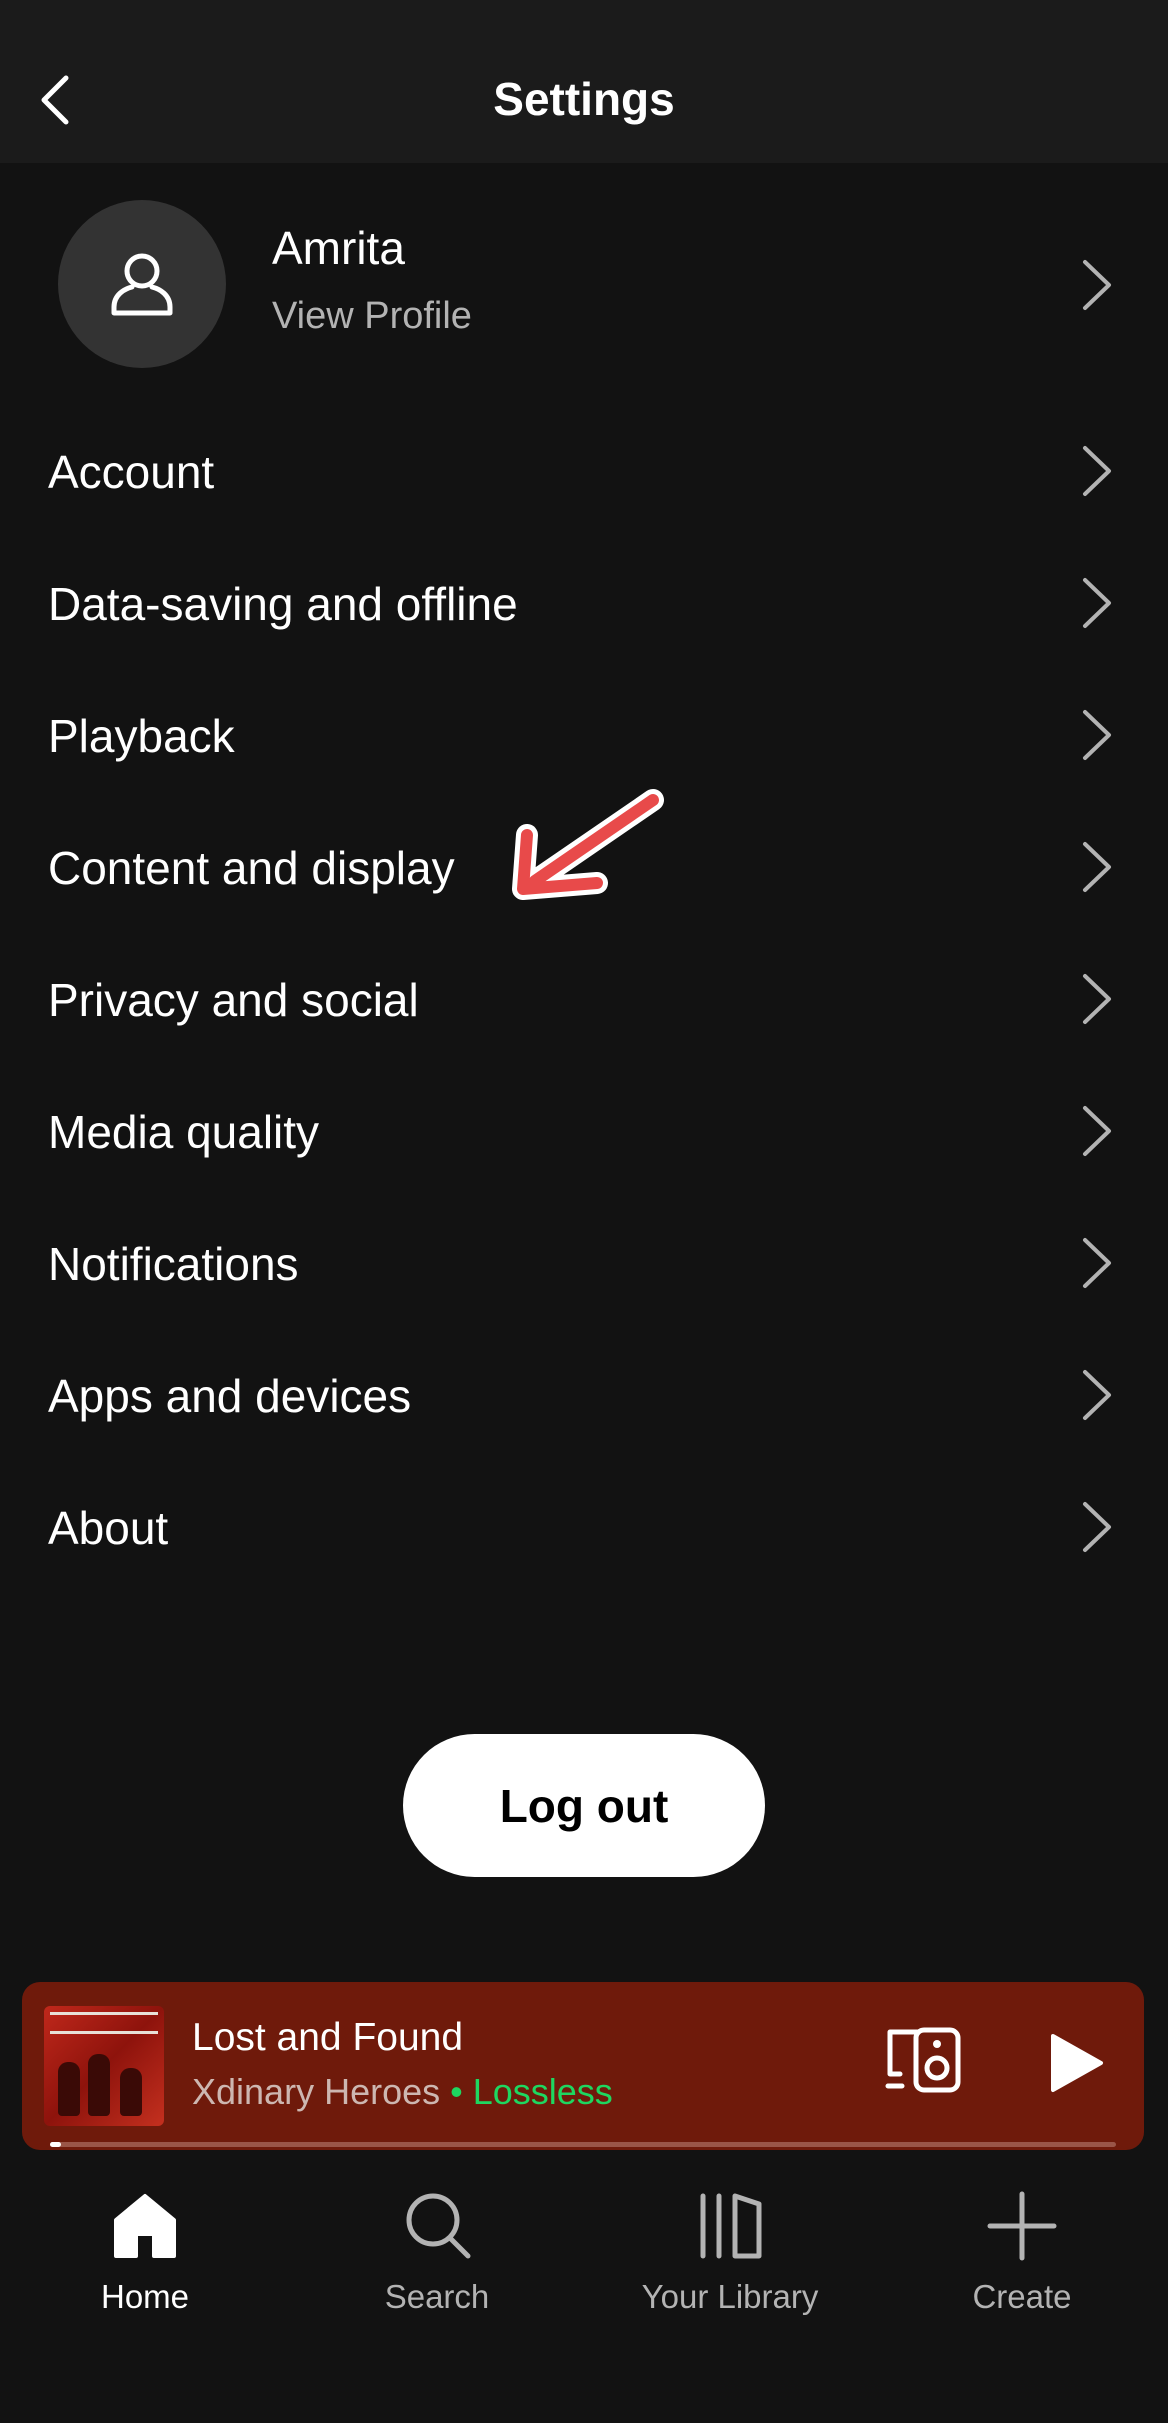 The width and height of the screenshot is (1170, 2423). Describe the element at coordinates (584, 1131) in the screenshot. I see `settings-item-media-quality: Media quality` at that location.